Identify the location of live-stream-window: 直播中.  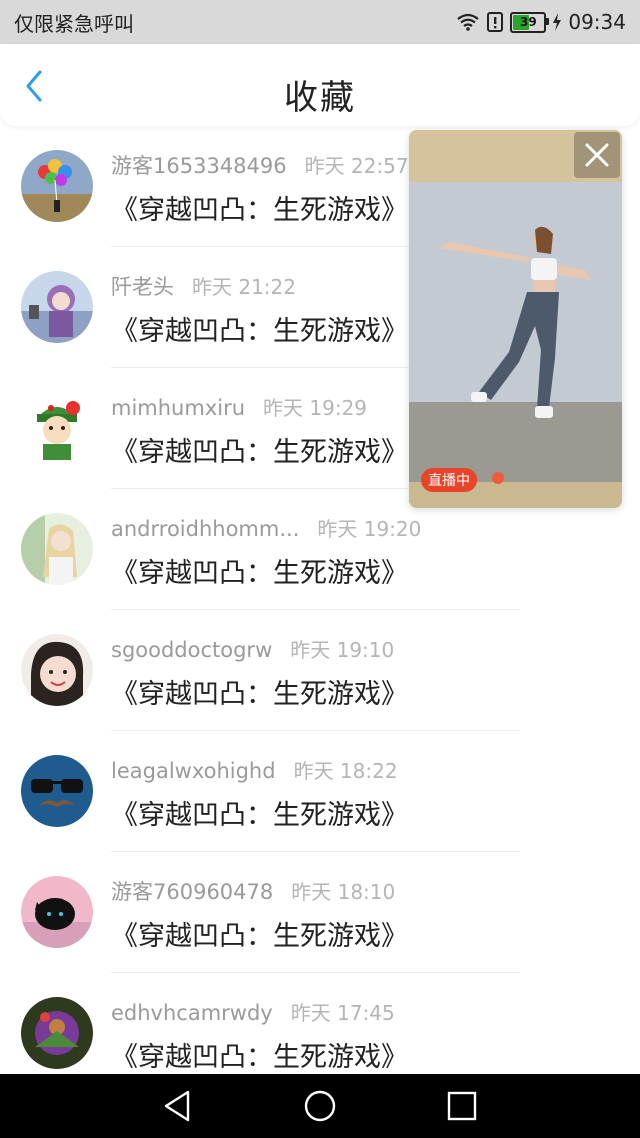
(515, 319).